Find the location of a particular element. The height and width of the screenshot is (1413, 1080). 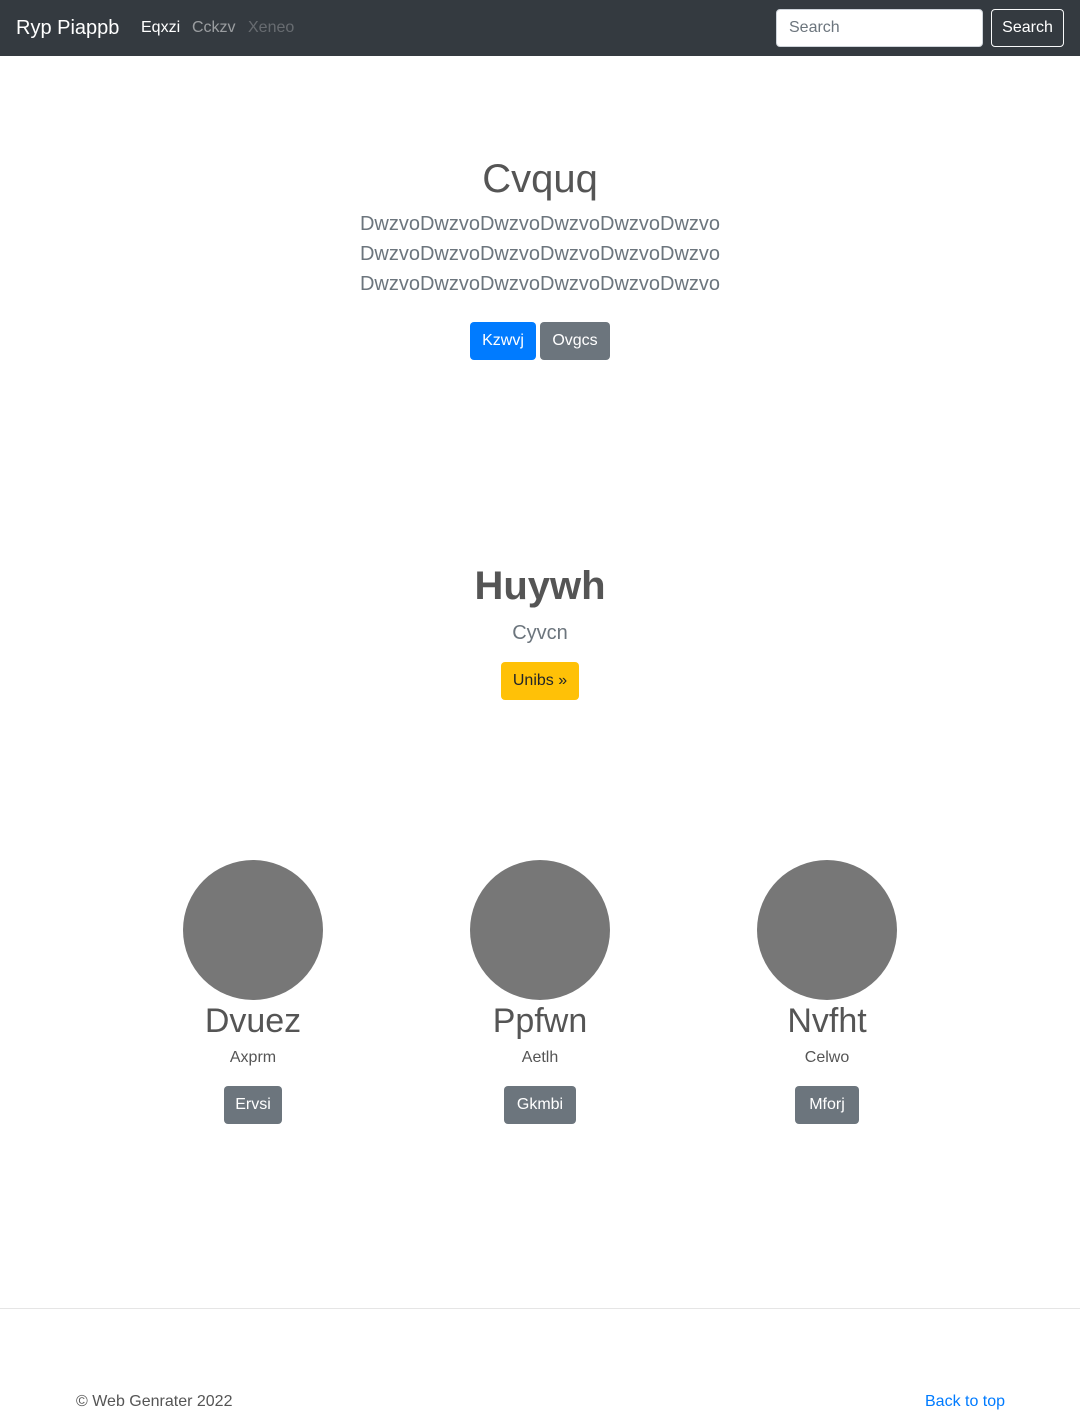

footer-divider is located at coordinates (540, 1308).